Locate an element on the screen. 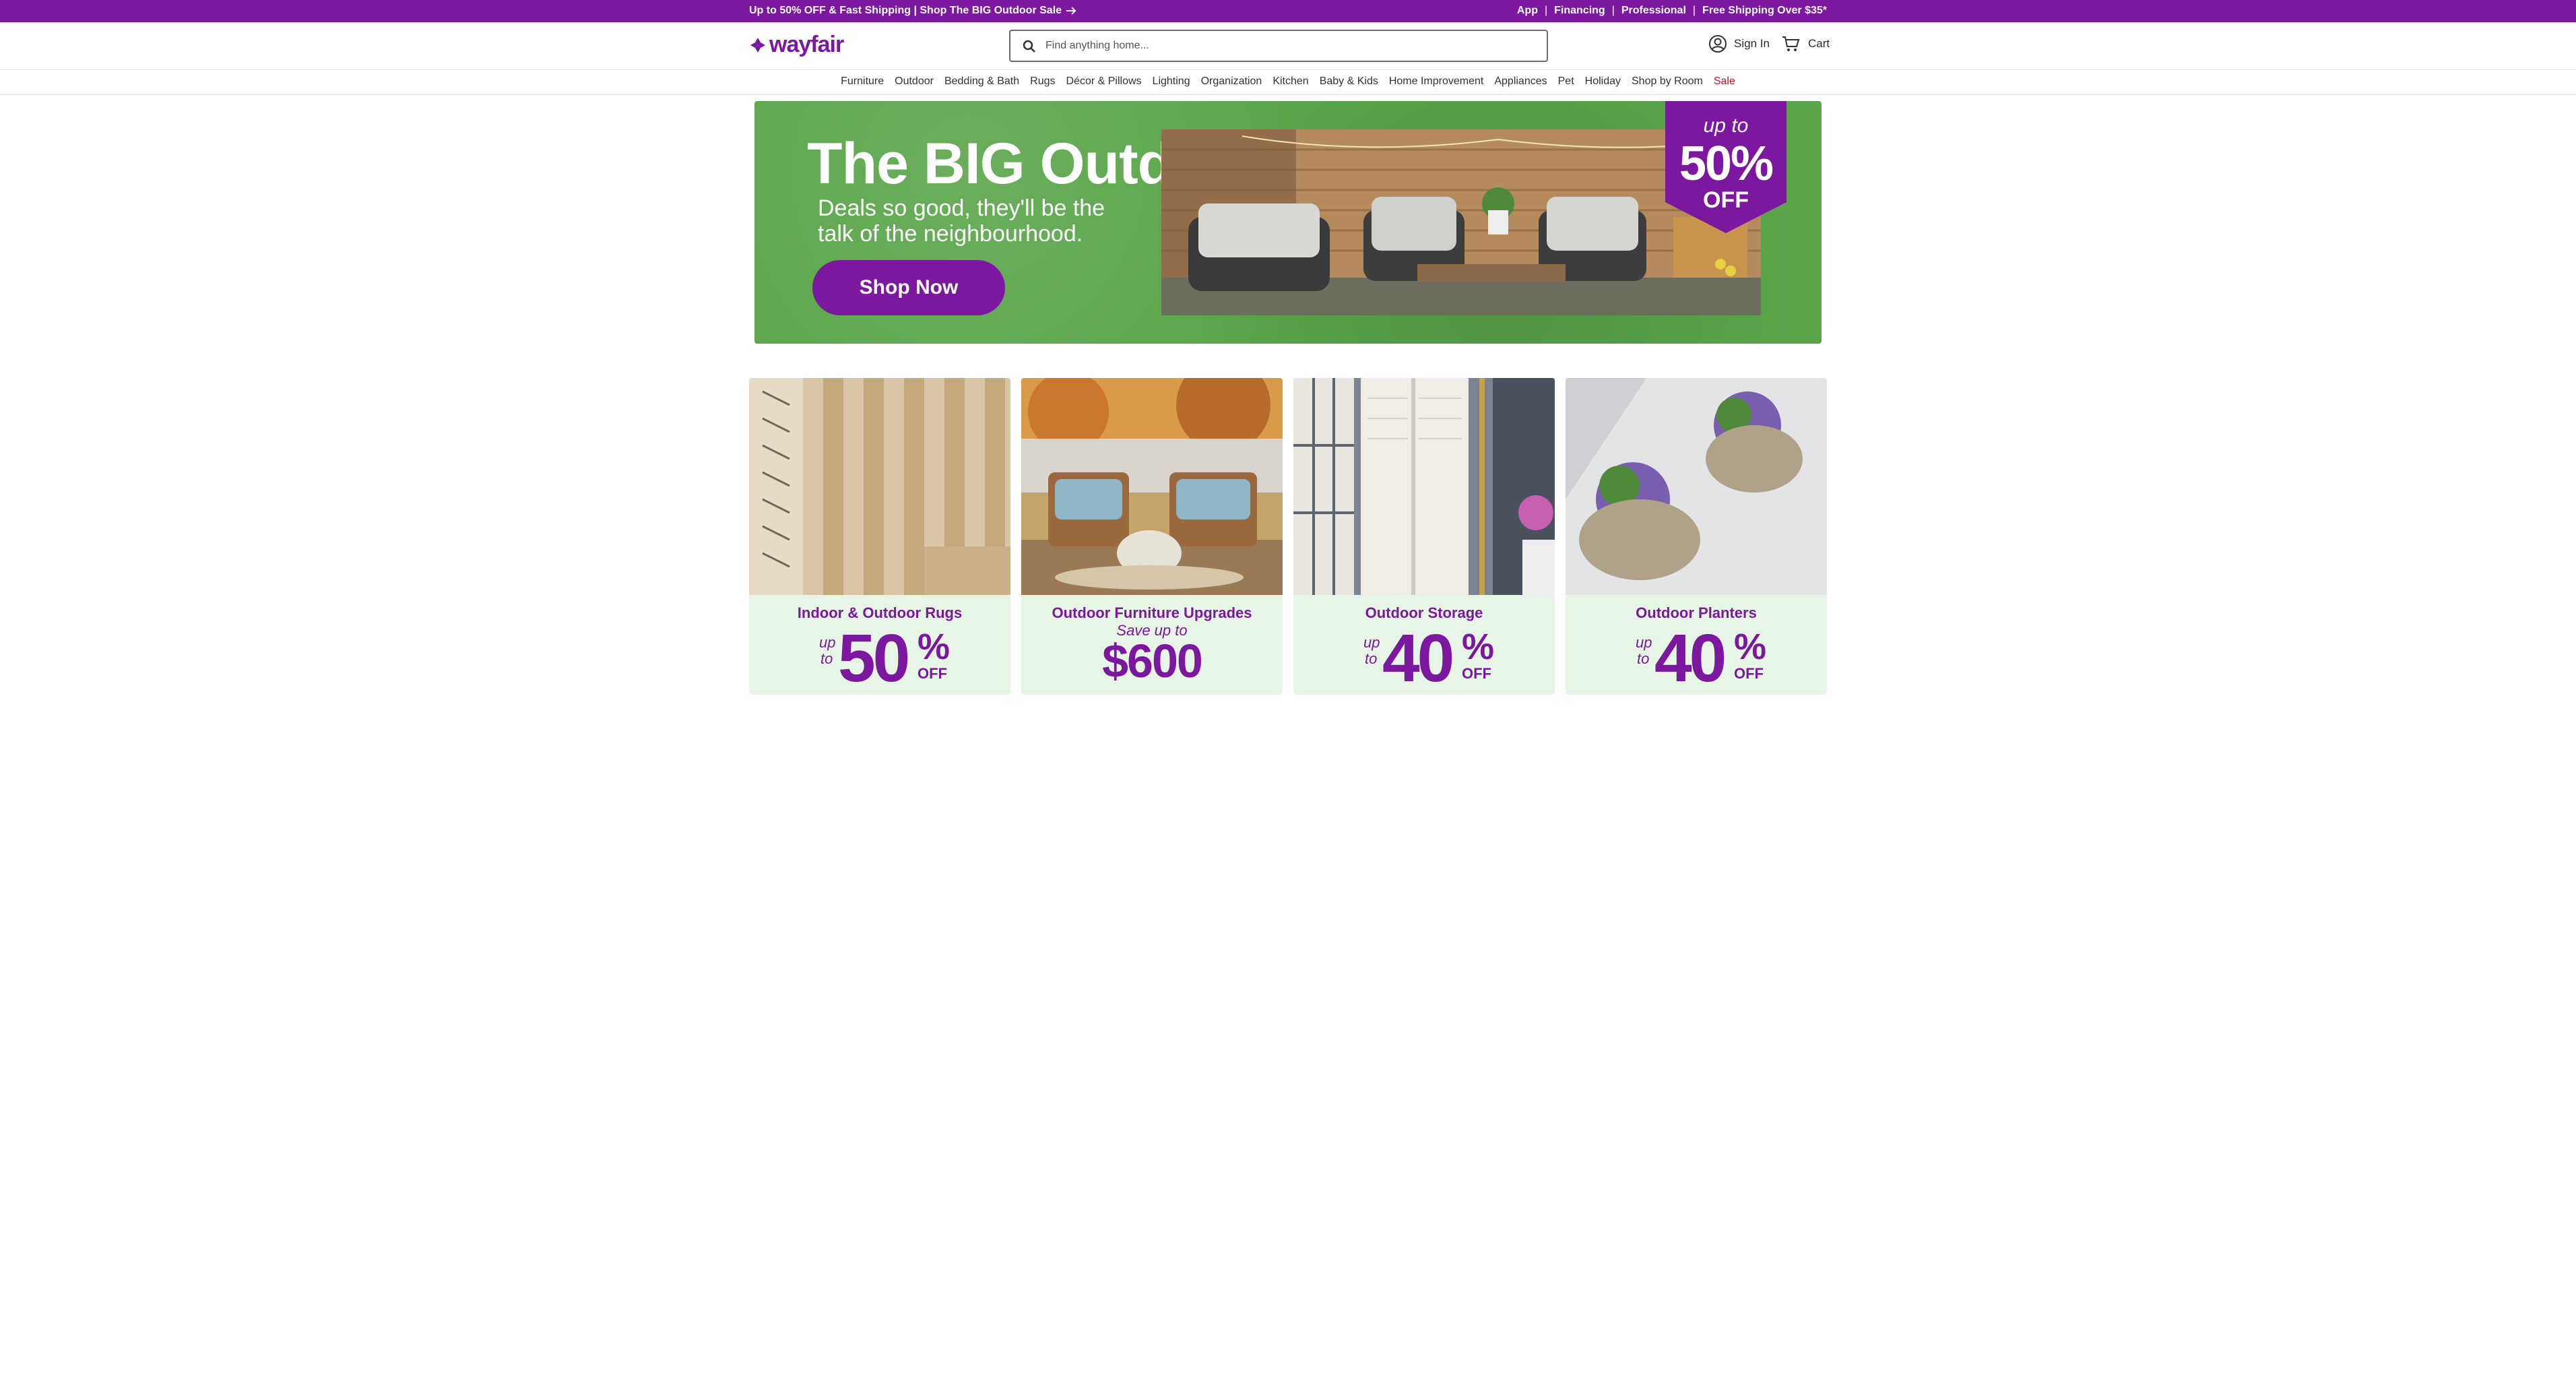 The width and height of the screenshot is (2576, 1386). nav-item-bedding-bath: Bedding & Bath is located at coordinates (982, 82).